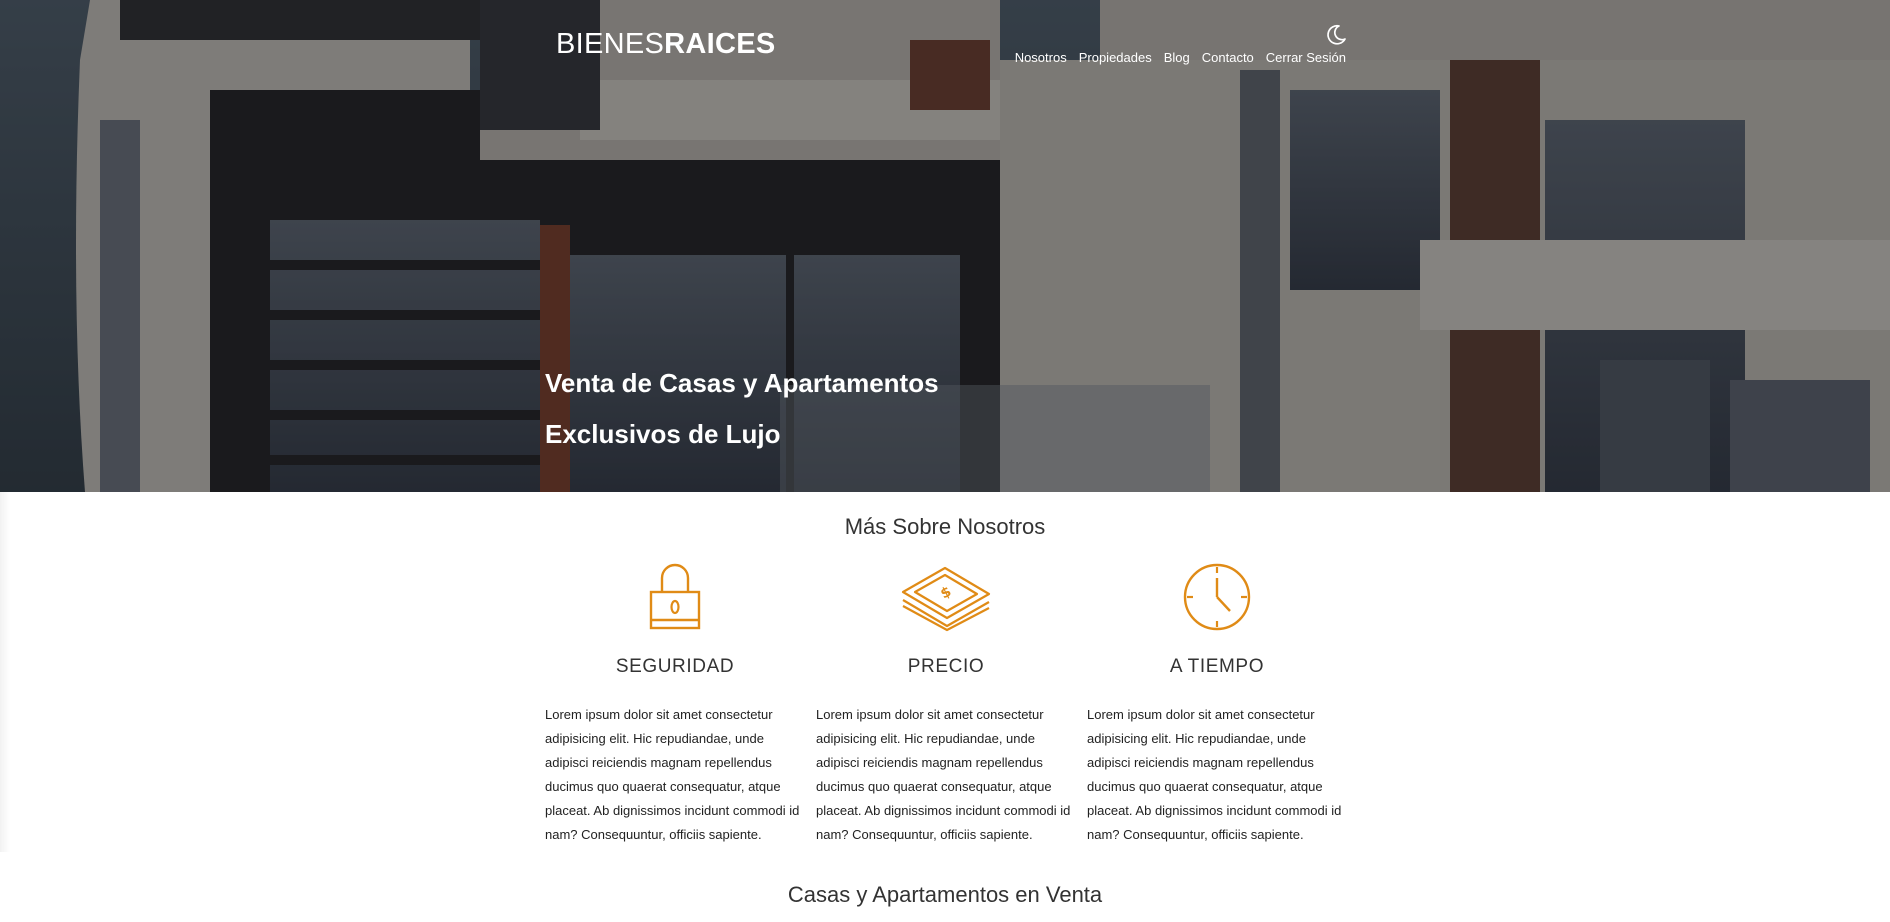 The height and width of the screenshot is (922, 1890). Describe the element at coordinates (1177, 58) in the screenshot. I see `nav-link-blog: Blog` at that location.